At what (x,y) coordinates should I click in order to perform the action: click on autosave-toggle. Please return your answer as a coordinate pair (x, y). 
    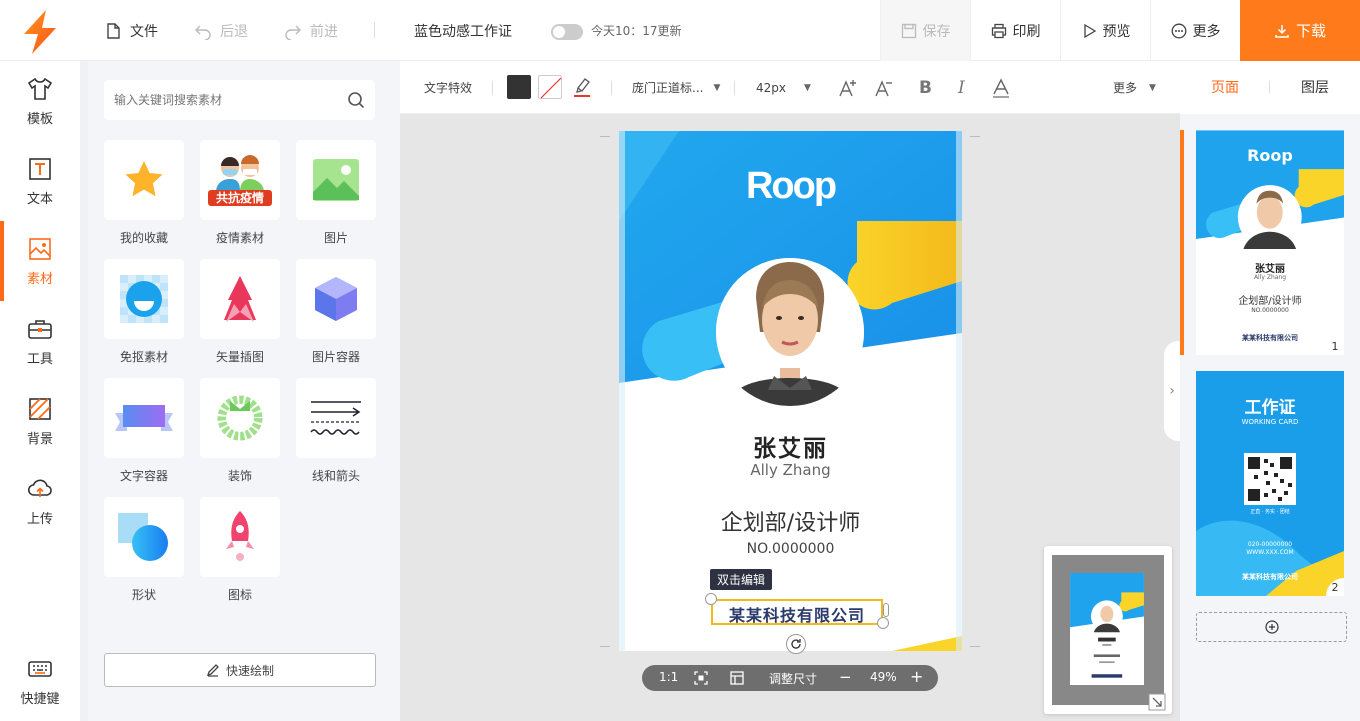
    Looking at the image, I should click on (567, 32).